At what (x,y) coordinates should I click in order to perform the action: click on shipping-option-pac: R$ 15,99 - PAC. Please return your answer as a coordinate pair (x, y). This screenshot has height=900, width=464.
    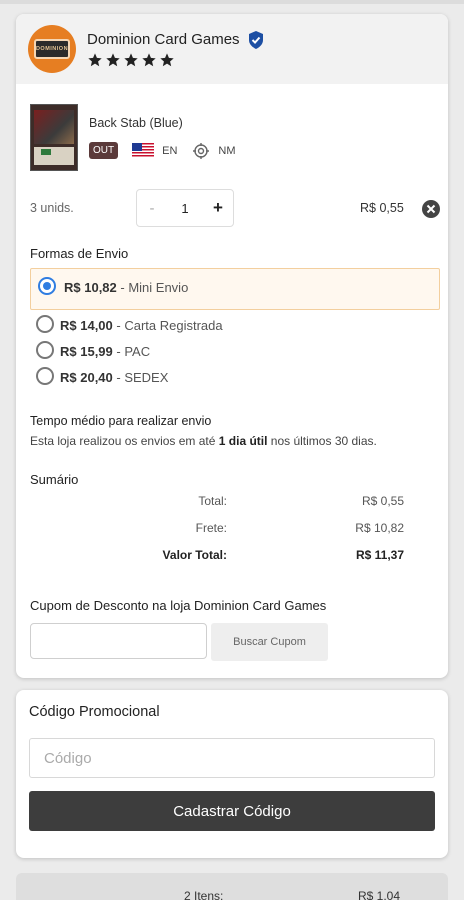
    Looking at the image, I should click on (105, 351).